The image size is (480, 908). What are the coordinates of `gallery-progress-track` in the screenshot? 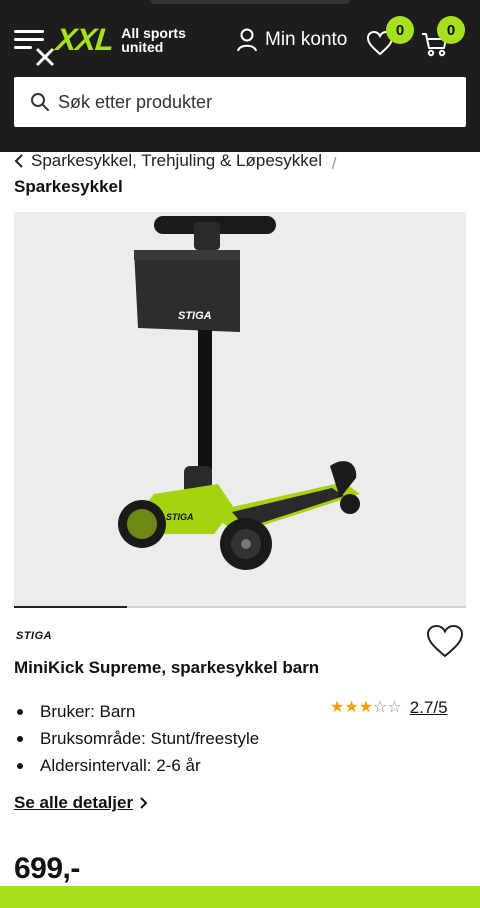 It's located at (240, 607).